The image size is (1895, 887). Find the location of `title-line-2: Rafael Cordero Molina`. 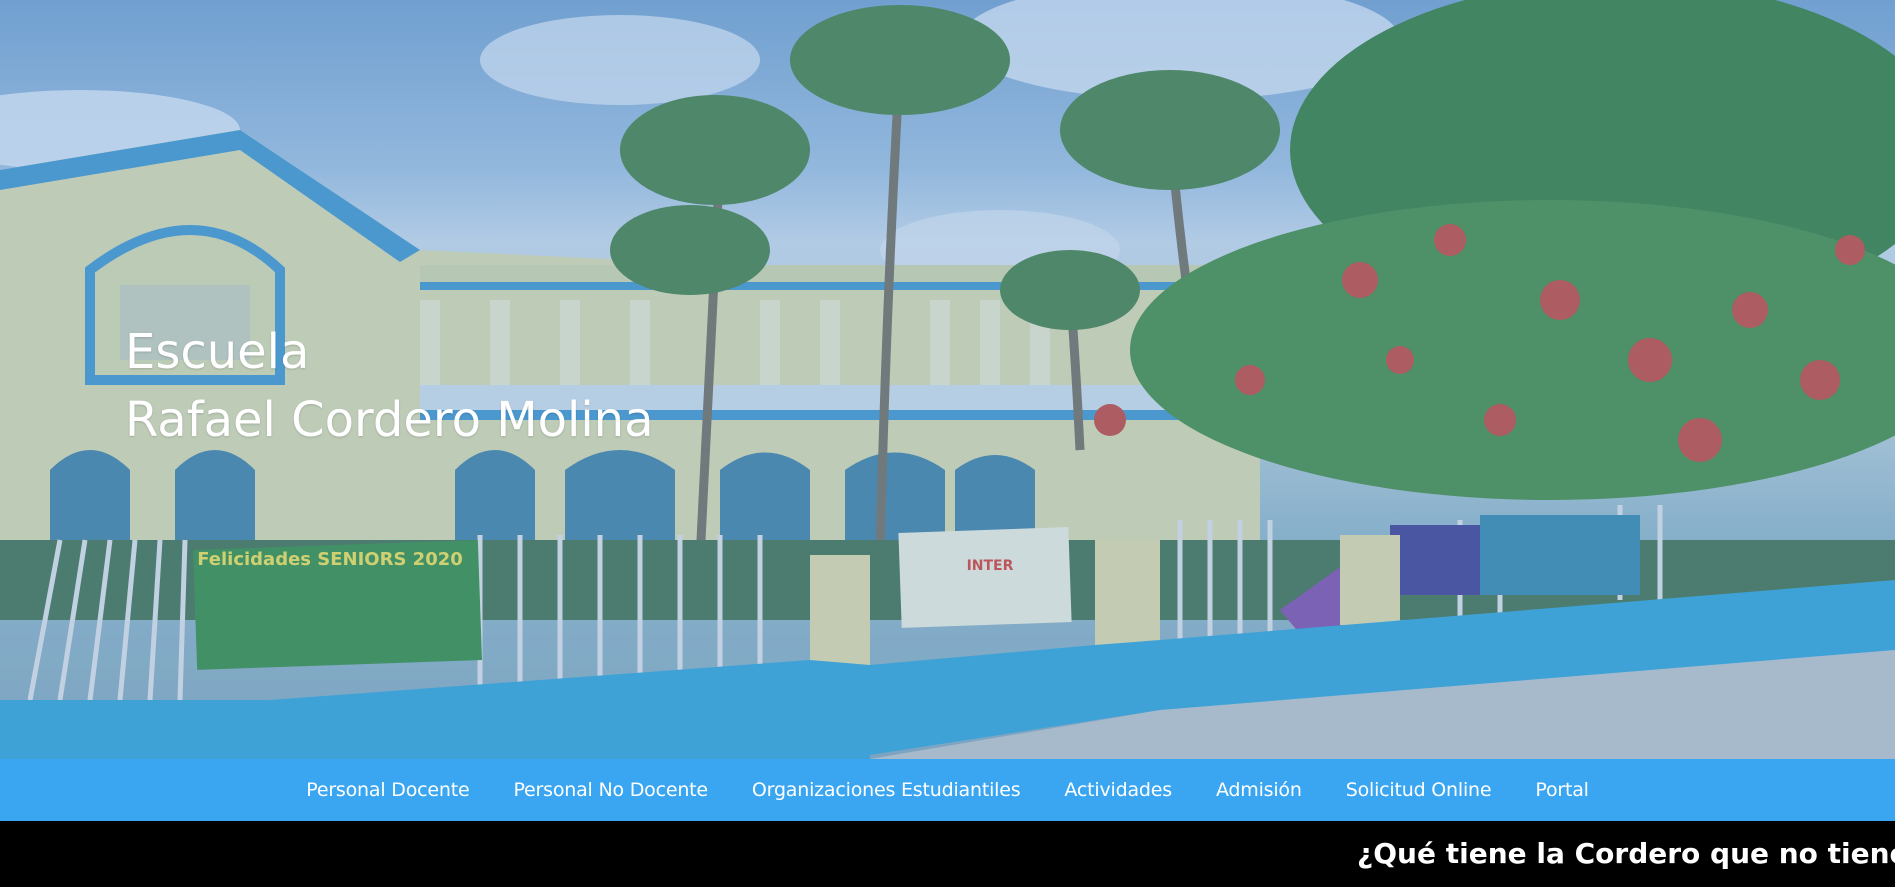

title-line-2: Rafael Cordero Molina is located at coordinates (389, 420).